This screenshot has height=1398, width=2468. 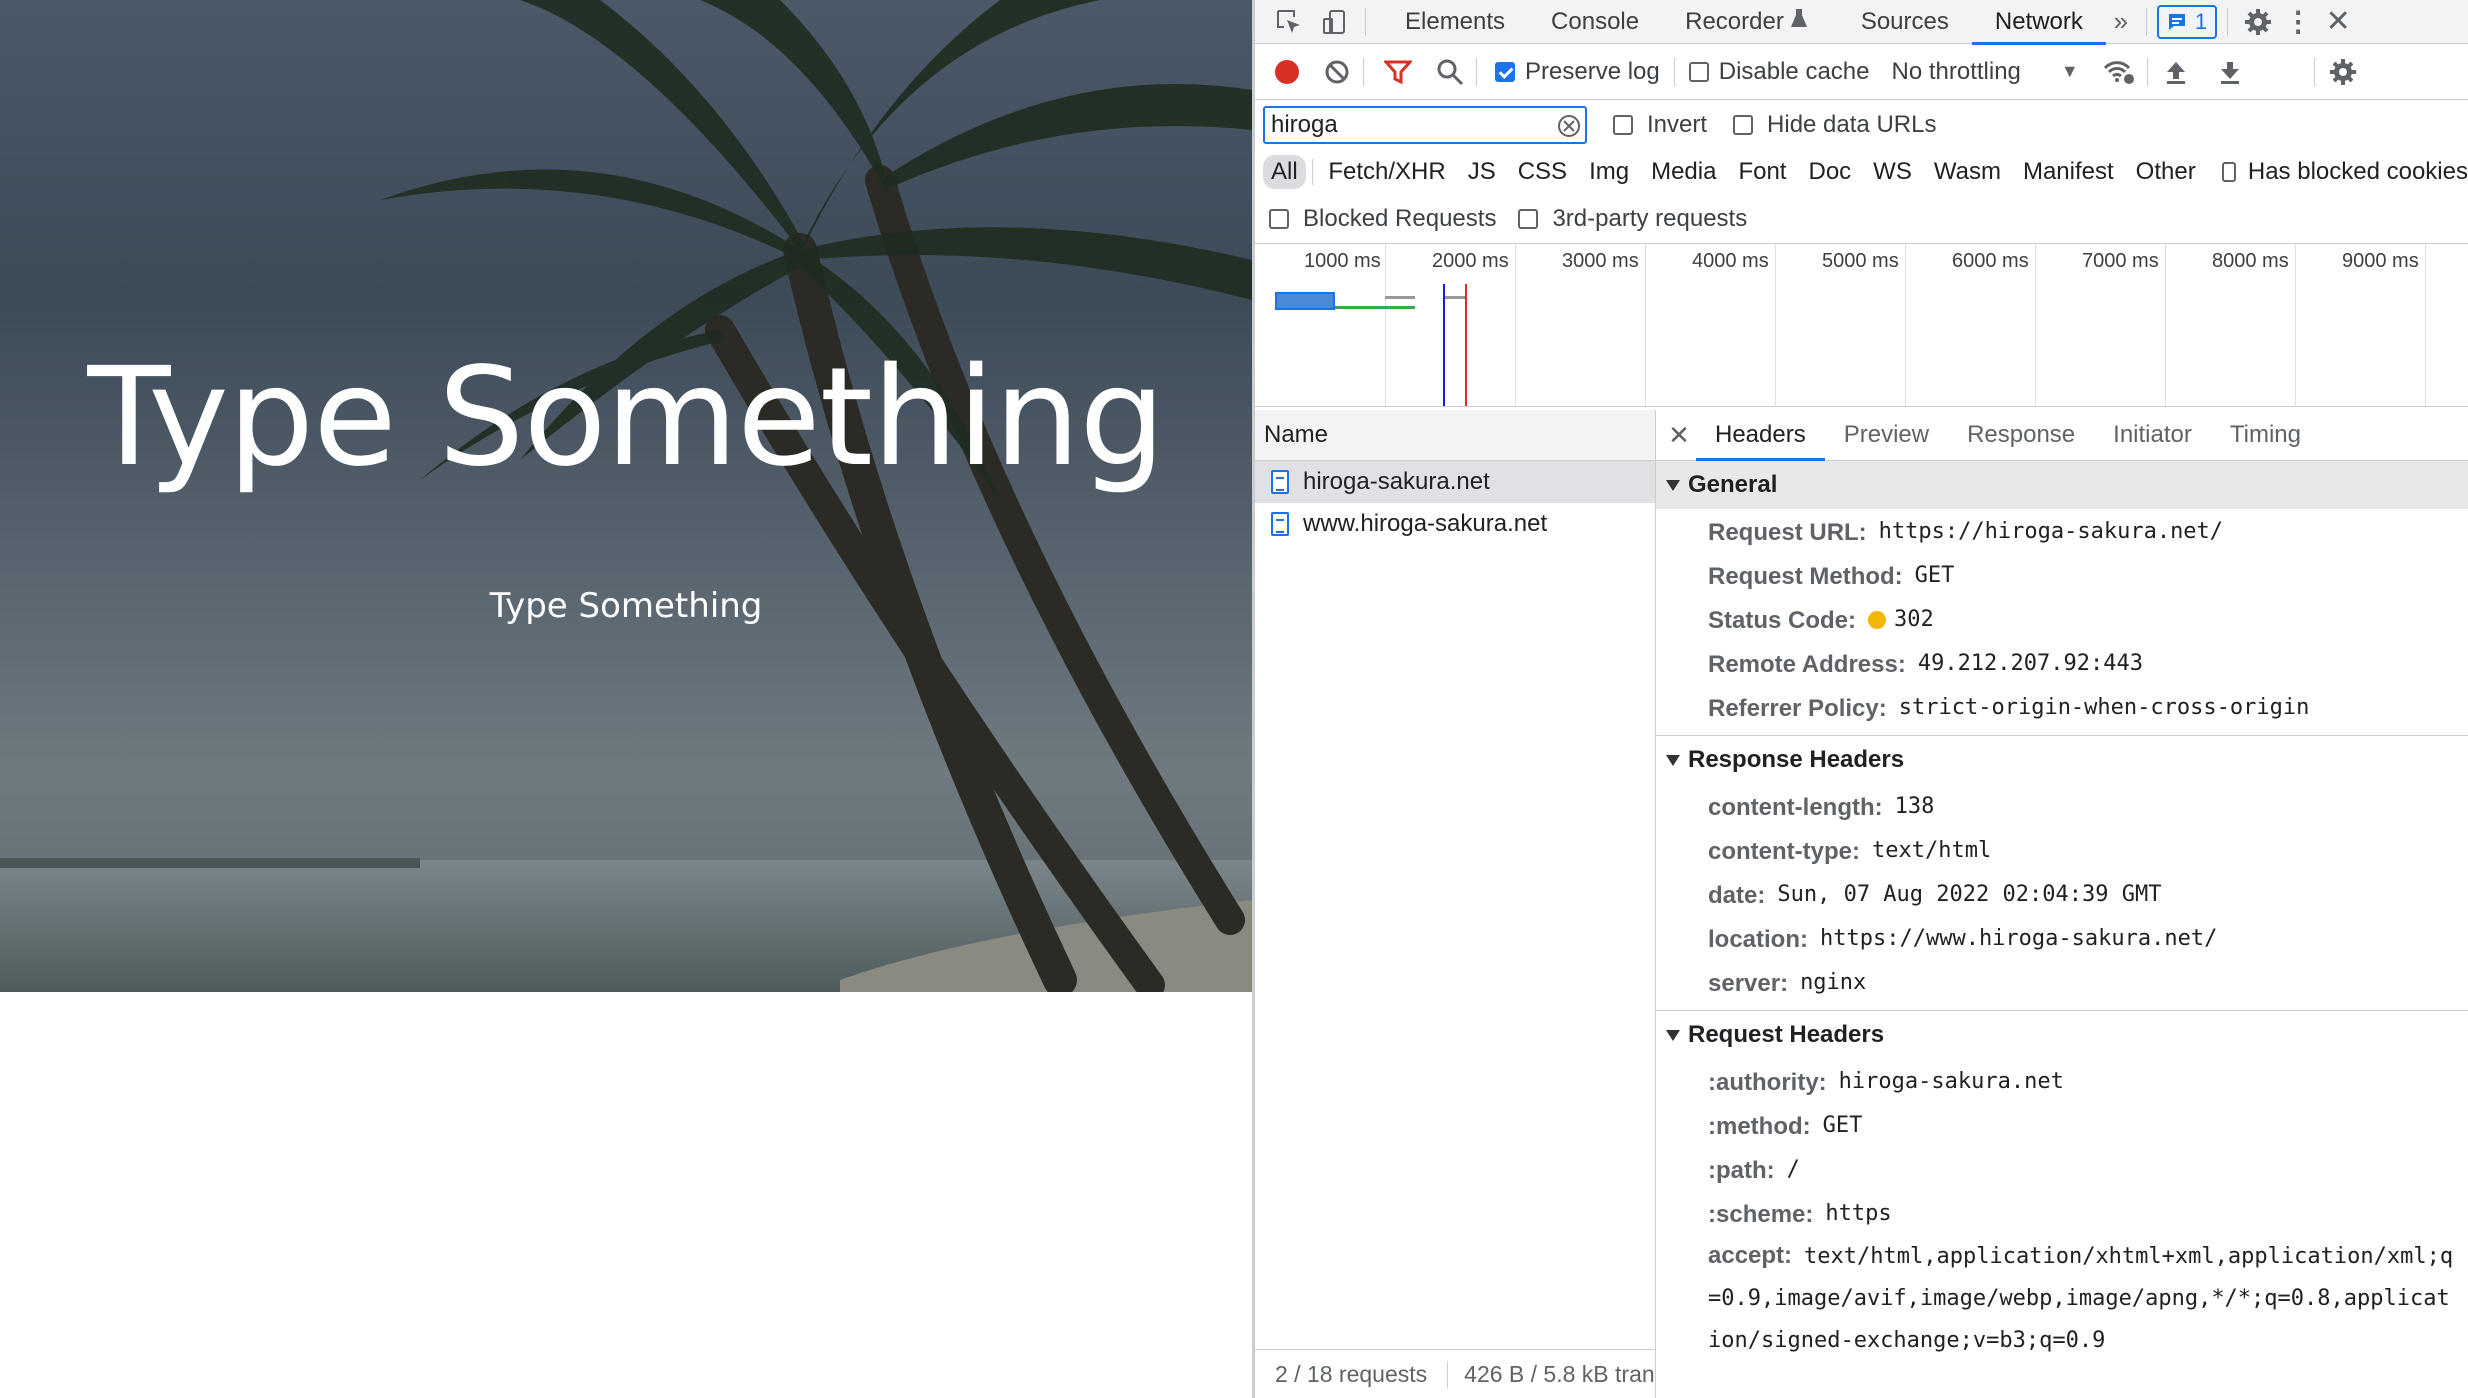 What do you see at coordinates (1482, 172) in the screenshot?
I see `type-filter-js: JS` at bounding box center [1482, 172].